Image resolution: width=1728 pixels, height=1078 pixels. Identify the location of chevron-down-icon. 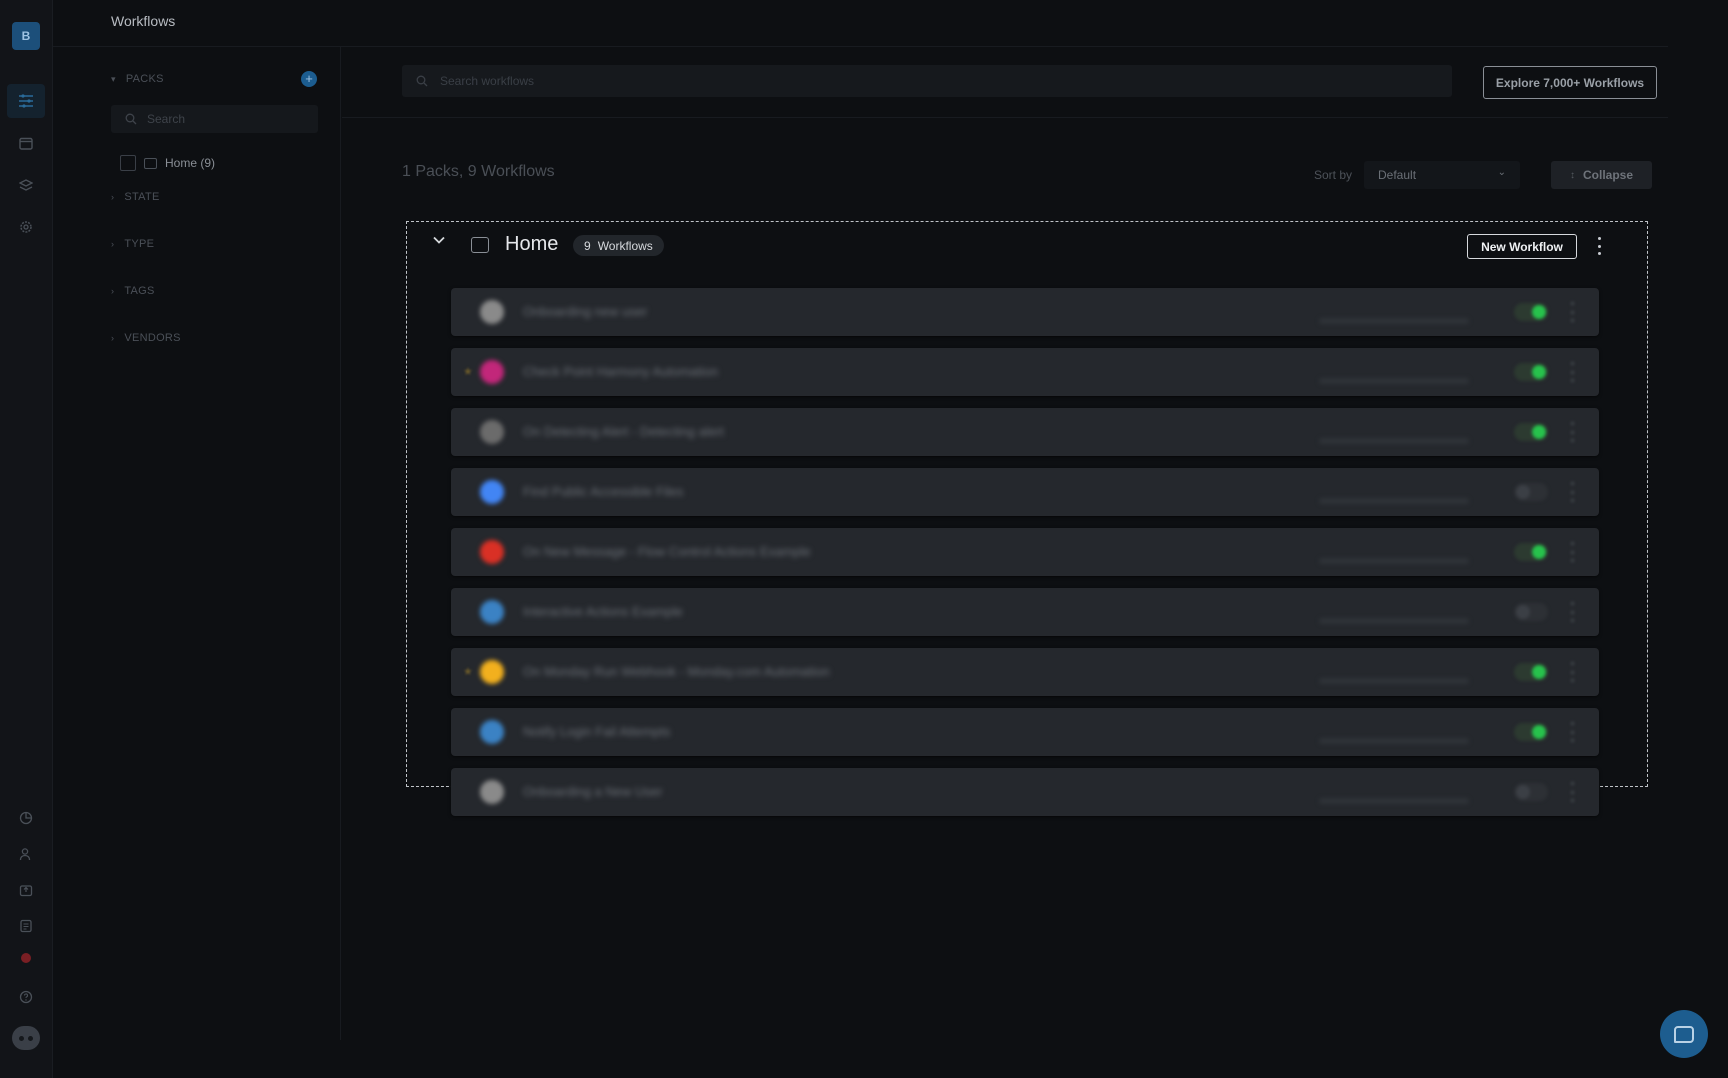
(439, 240).